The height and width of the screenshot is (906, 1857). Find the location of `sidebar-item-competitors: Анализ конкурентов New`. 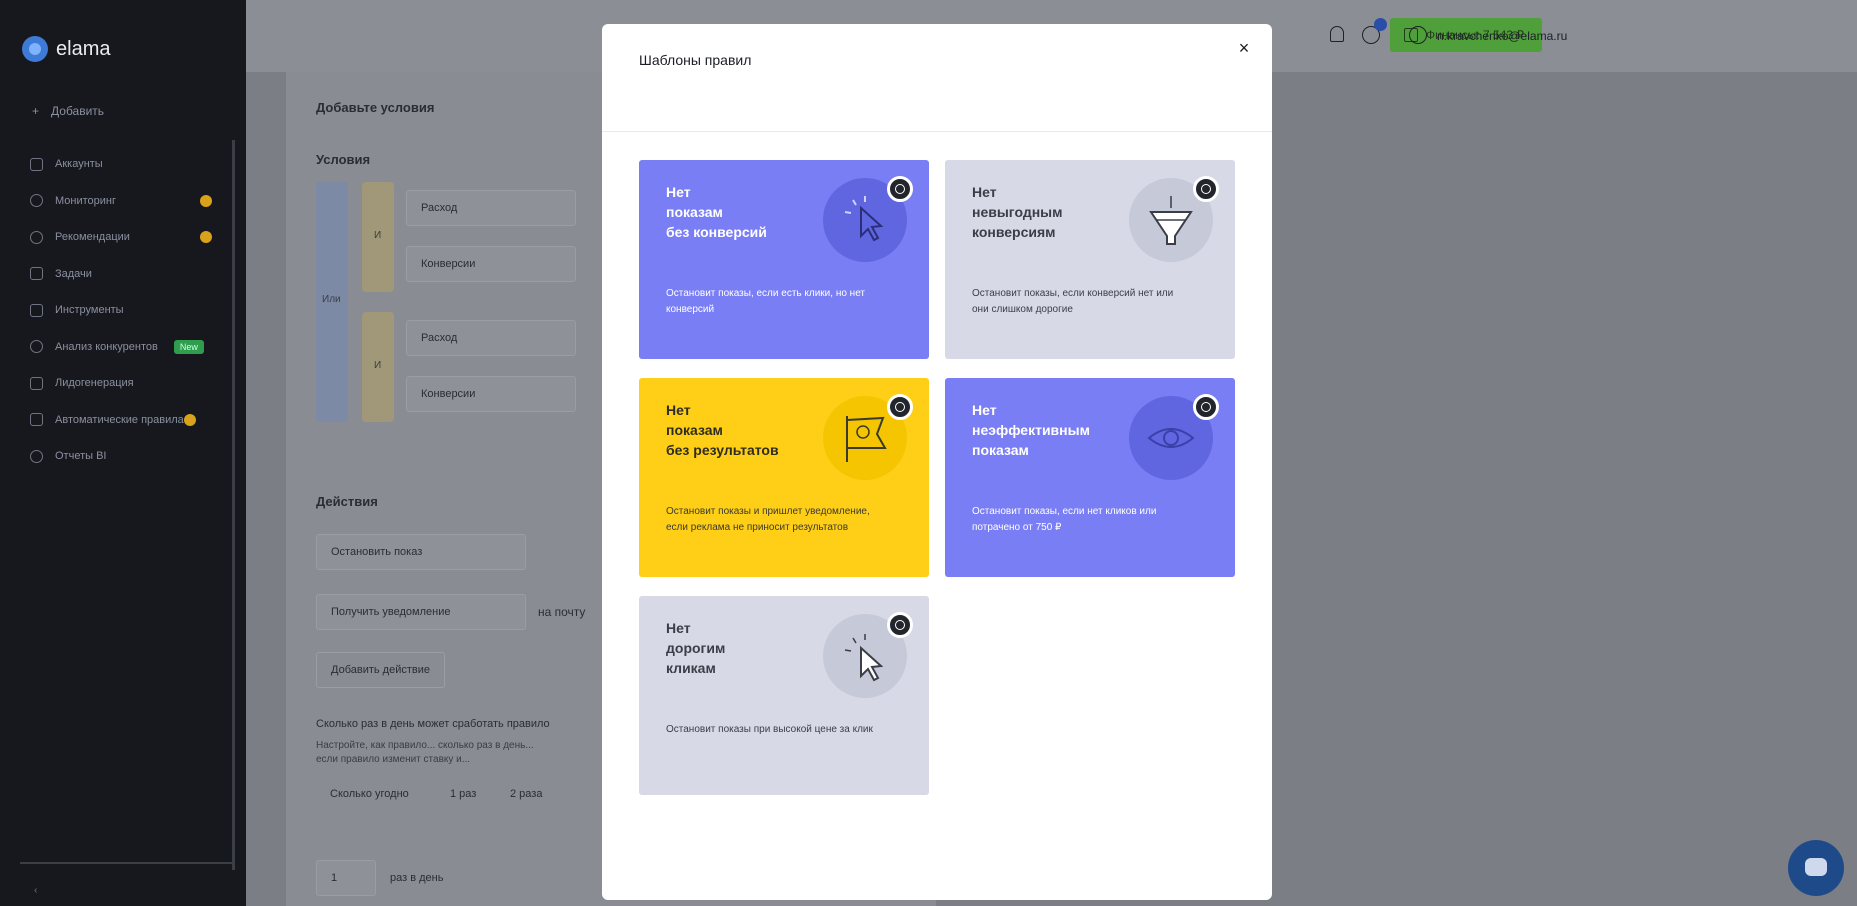

sidebar-item-competitors: Анализ конкурентов New is located at coordinates (130, 347).